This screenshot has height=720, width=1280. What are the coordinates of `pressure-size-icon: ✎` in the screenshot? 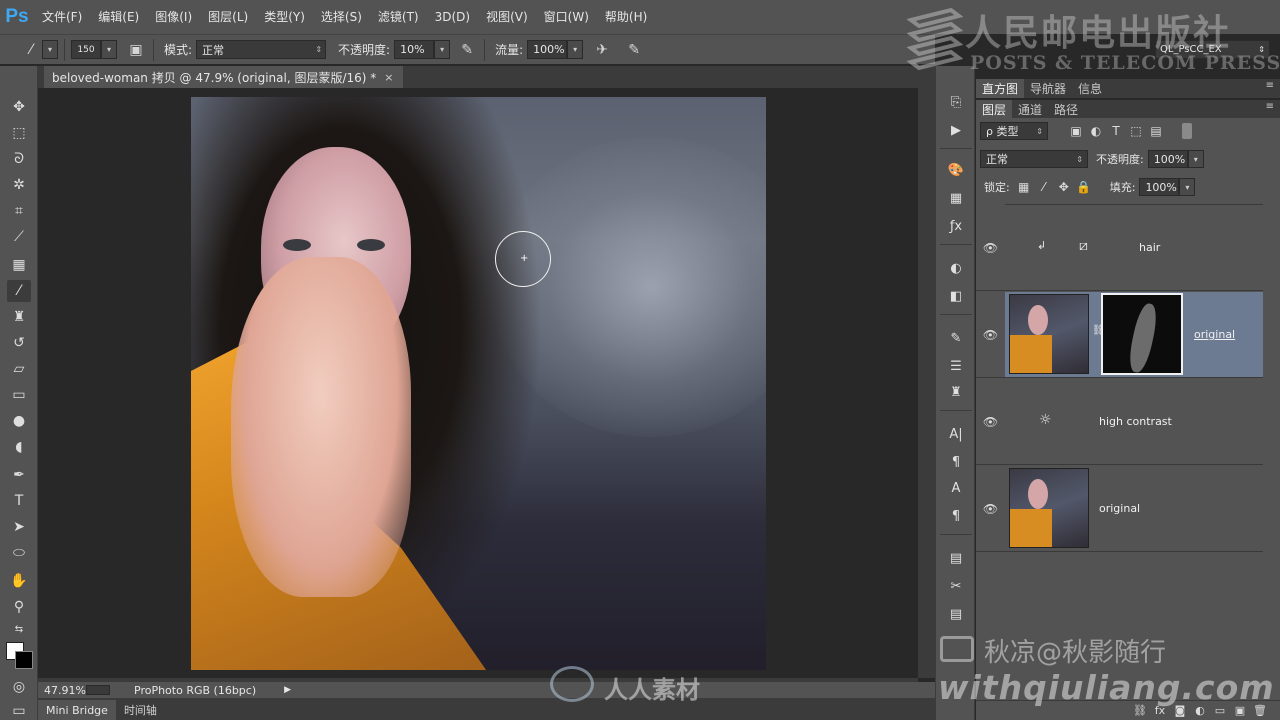 It's located at (634, 50).